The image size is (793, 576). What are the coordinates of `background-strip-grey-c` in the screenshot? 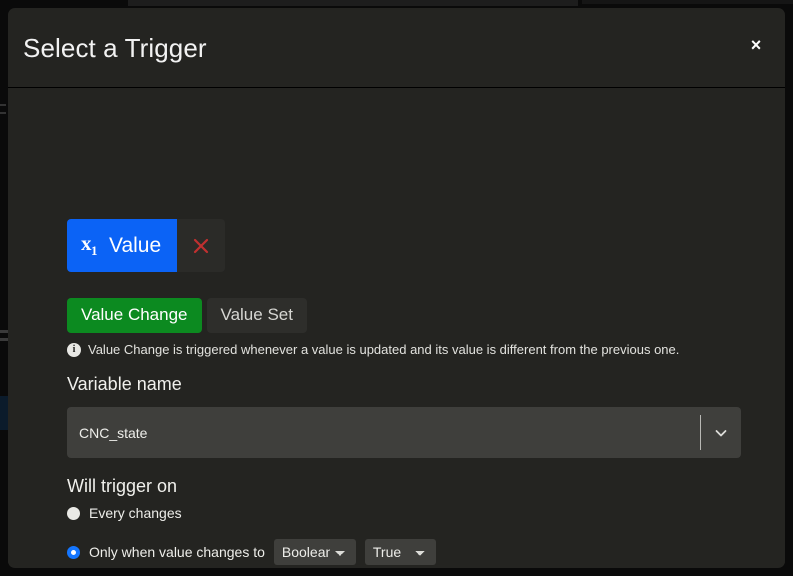 It's located at (3, 105).